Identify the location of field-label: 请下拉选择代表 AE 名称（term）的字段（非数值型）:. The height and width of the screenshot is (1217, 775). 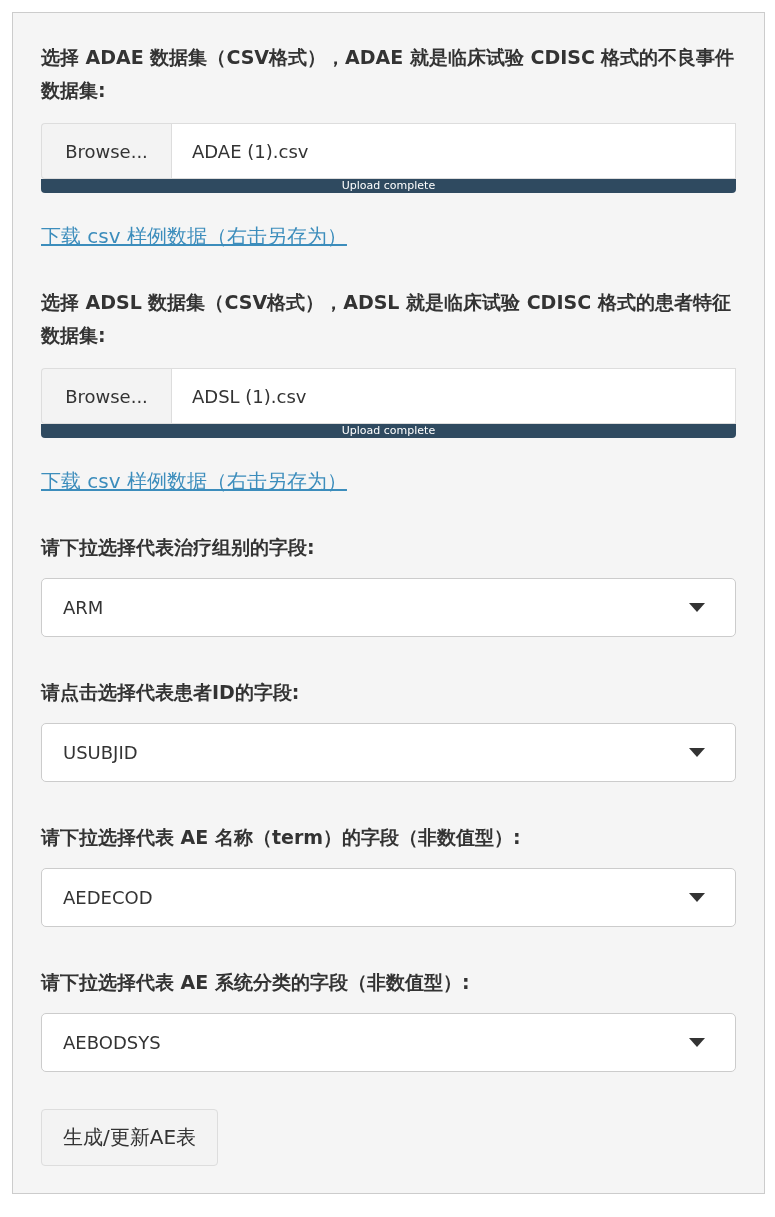
(281, 837).